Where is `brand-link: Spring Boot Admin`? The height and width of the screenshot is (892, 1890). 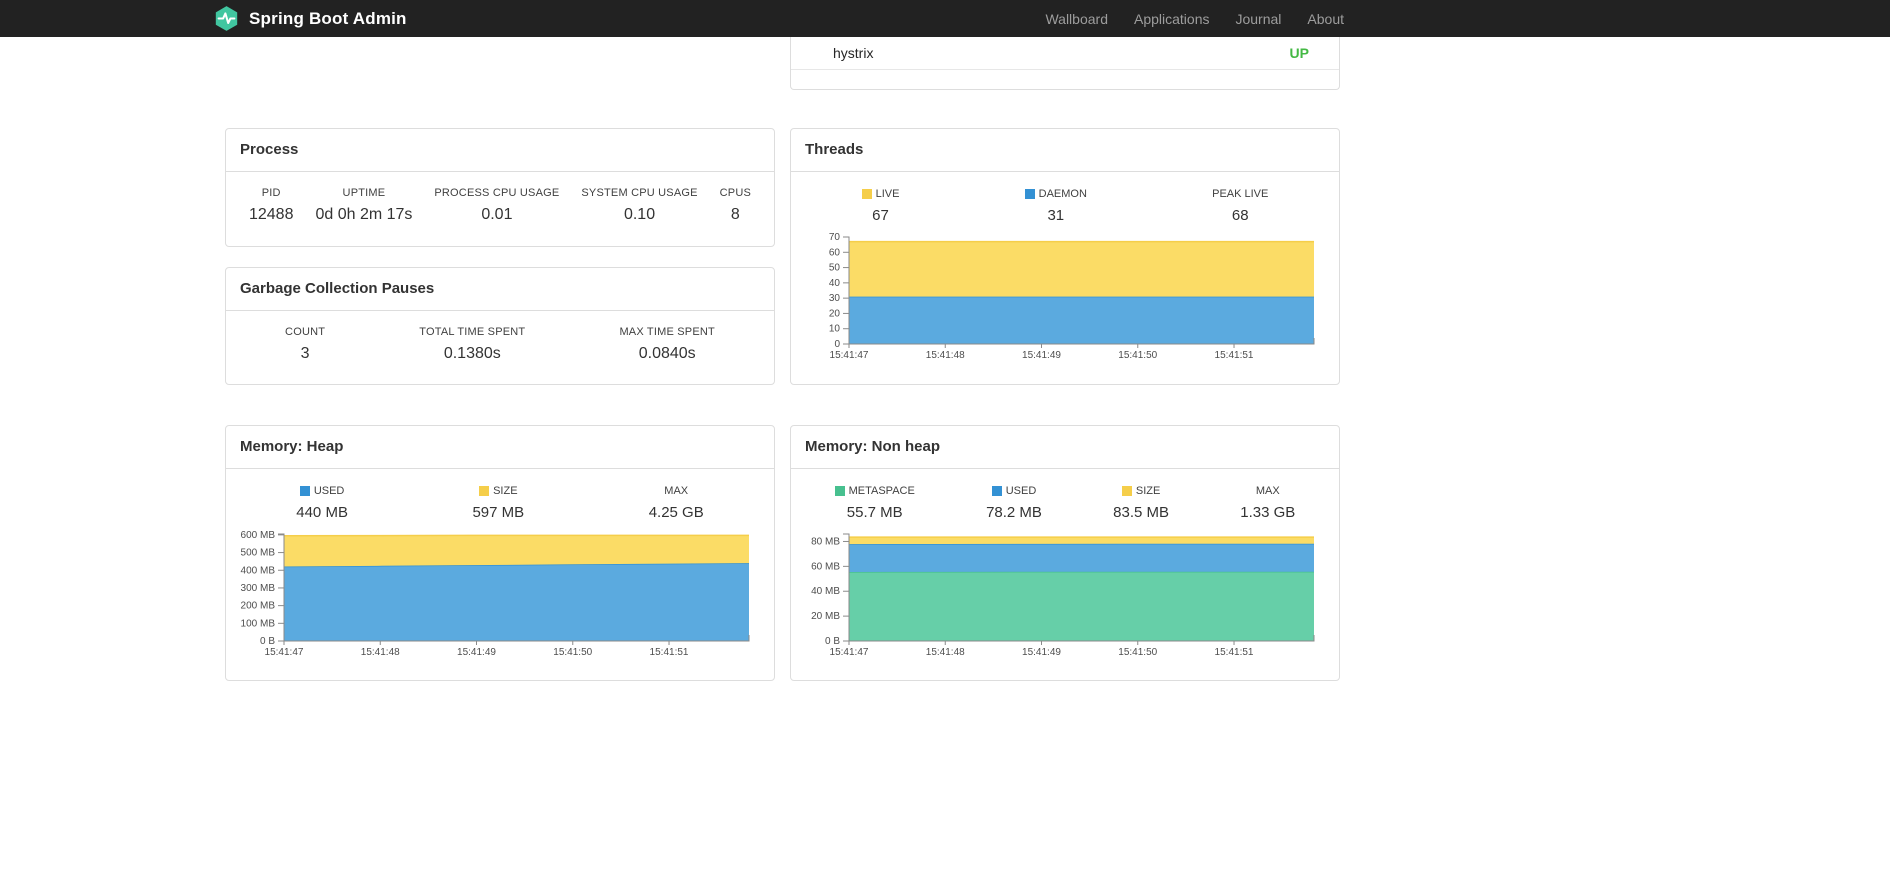
brand-link: Spring Boot Admin is located at coordinates (310, 18).